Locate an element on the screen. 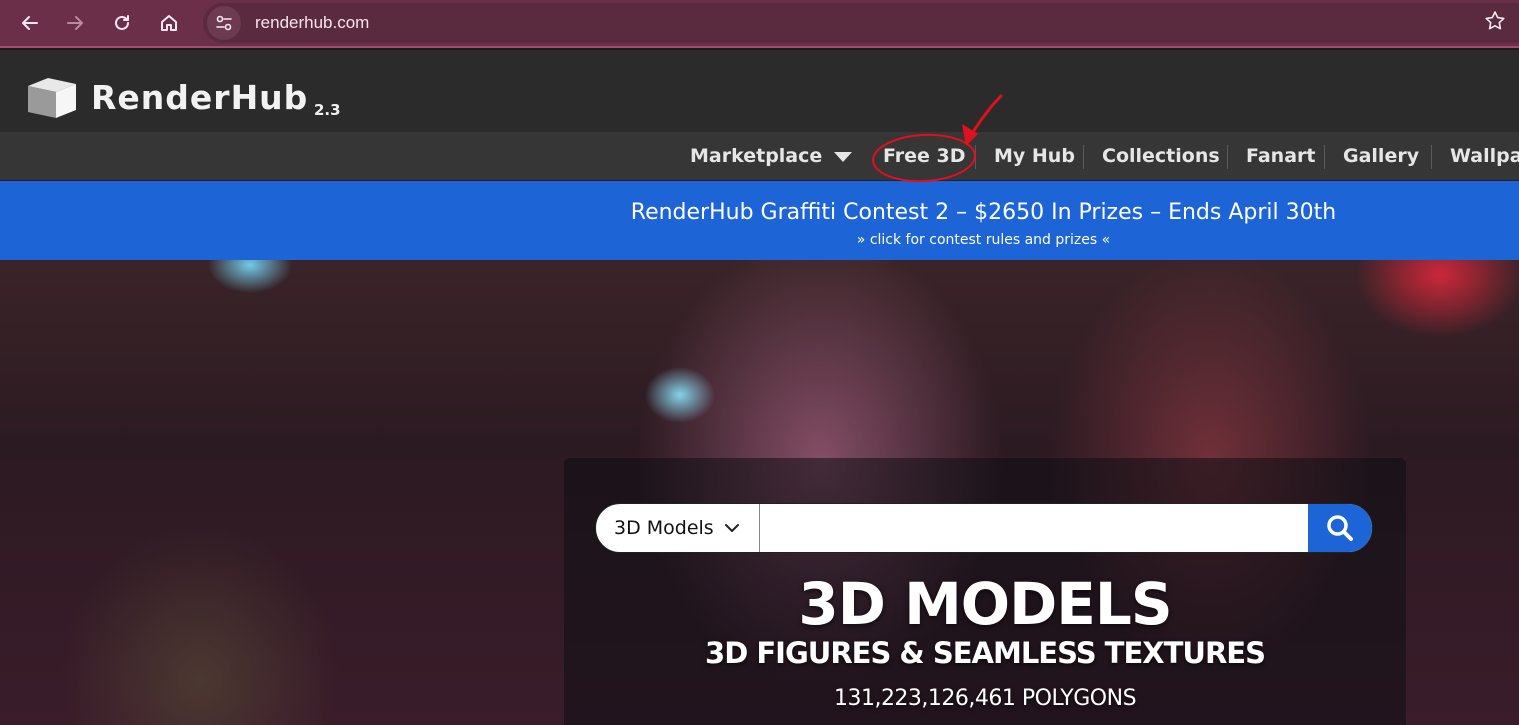 This screenshot has width=1519, height=725. banner-subtitle: » click for contest rules and prizes « is located at coordinates (983, 240).